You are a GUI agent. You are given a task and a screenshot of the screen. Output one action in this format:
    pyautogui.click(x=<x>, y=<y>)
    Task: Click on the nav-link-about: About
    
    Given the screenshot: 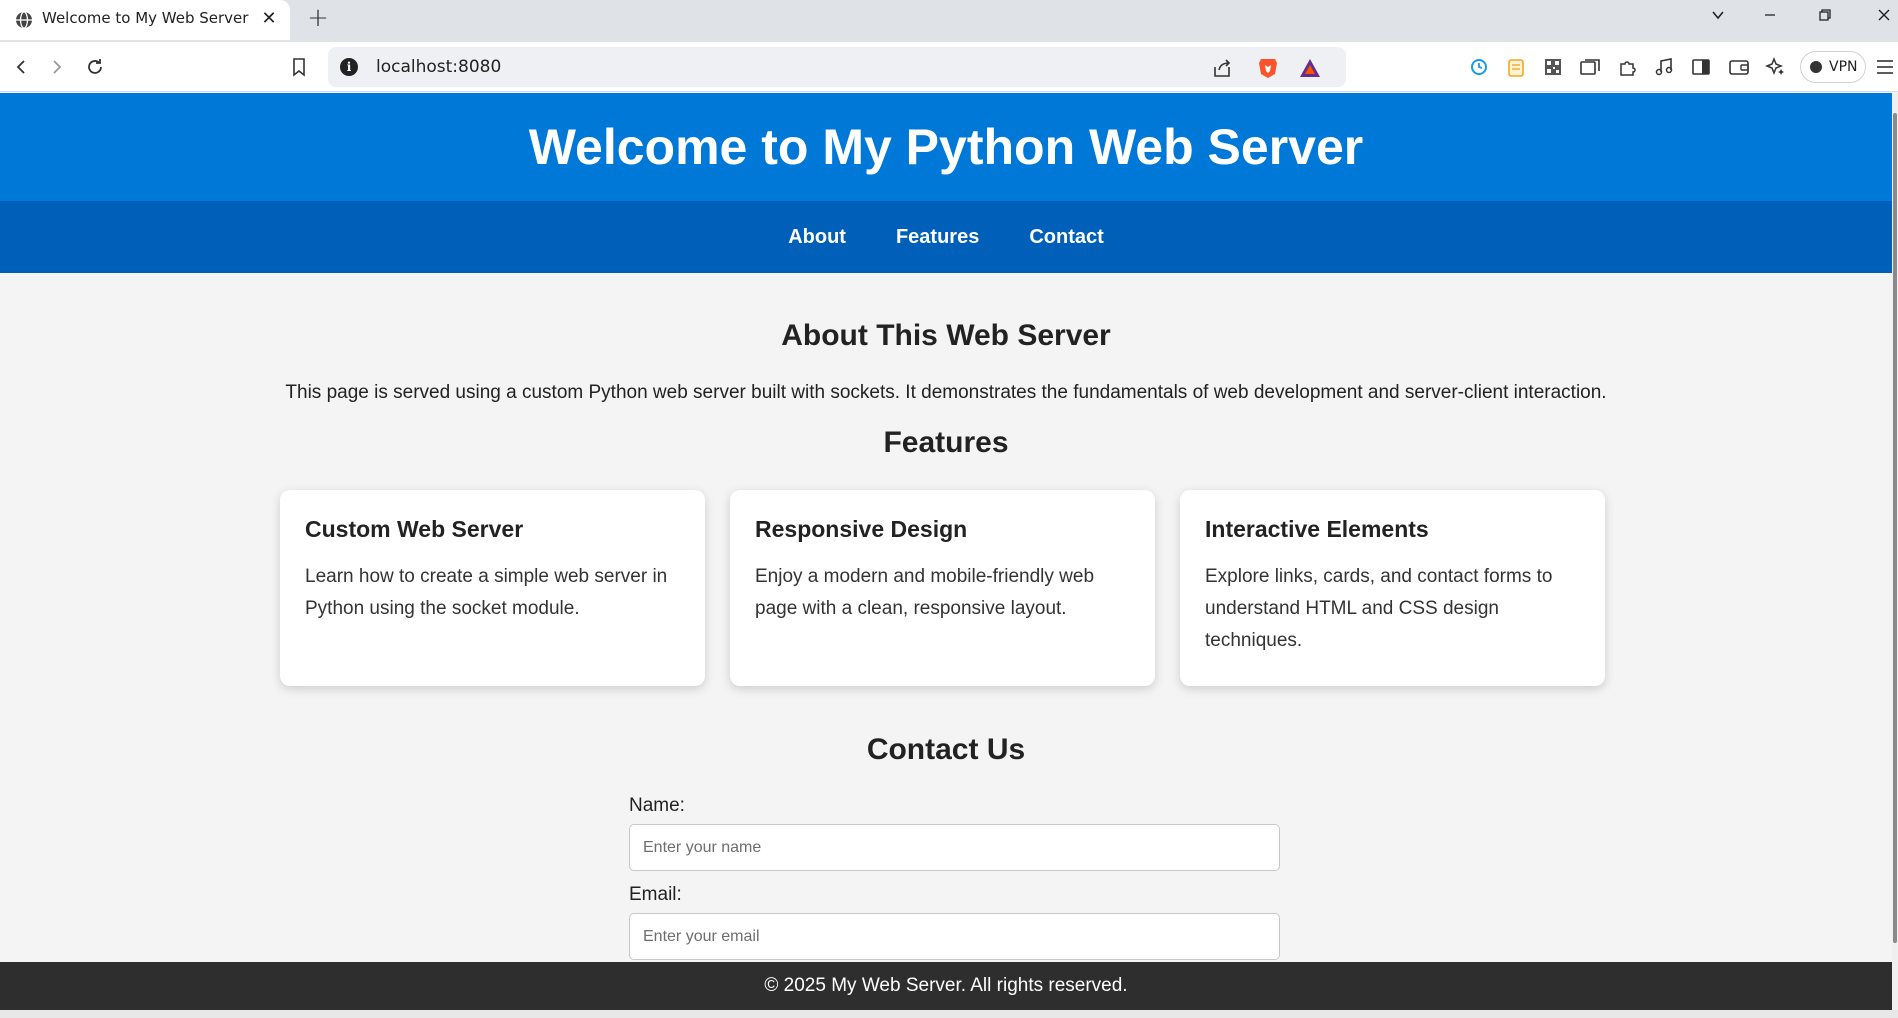 What is the action you would take?
    pyautogui.click(x=817, y=237)
    